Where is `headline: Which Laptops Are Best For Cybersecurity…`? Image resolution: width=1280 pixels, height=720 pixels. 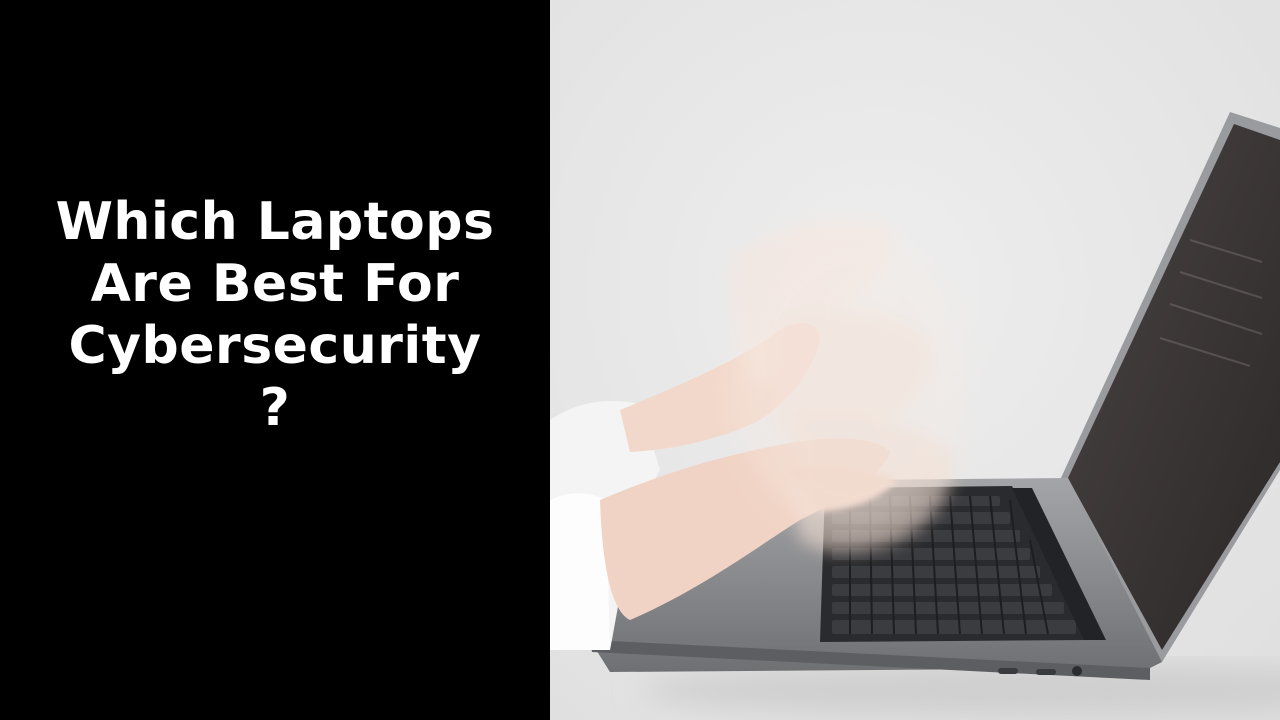
headline: Which Laptops Are Best For Cybersecurity… is located at coordinates (275, 315).